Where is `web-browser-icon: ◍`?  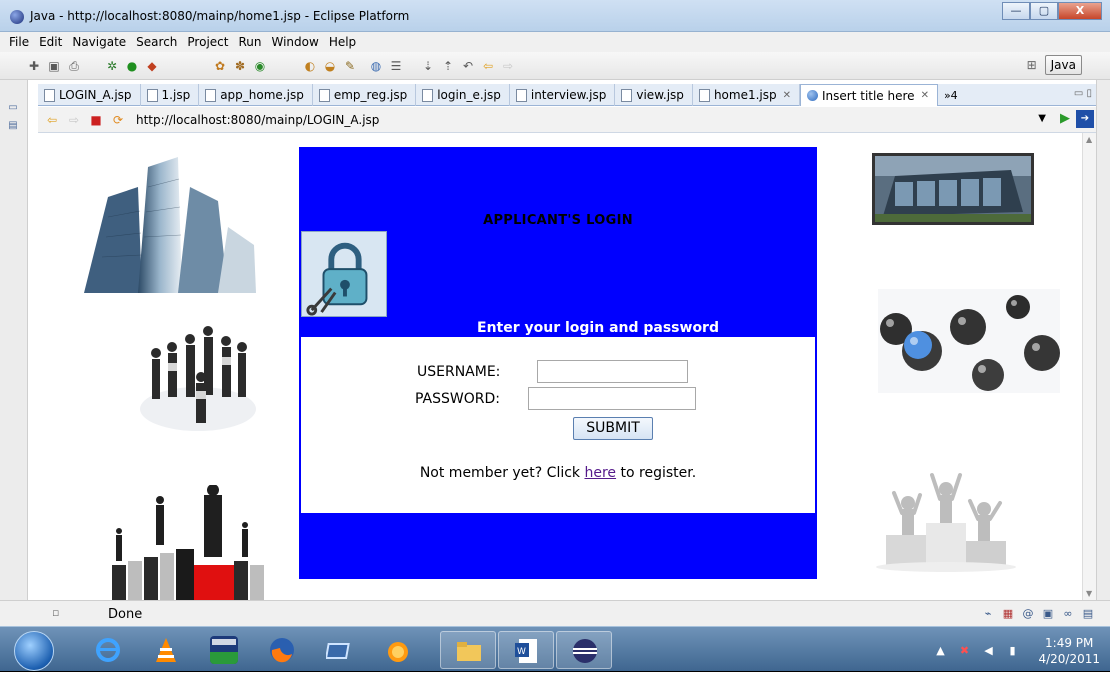 web-browser-icon: ◍ is located at coordinates (376, 66).